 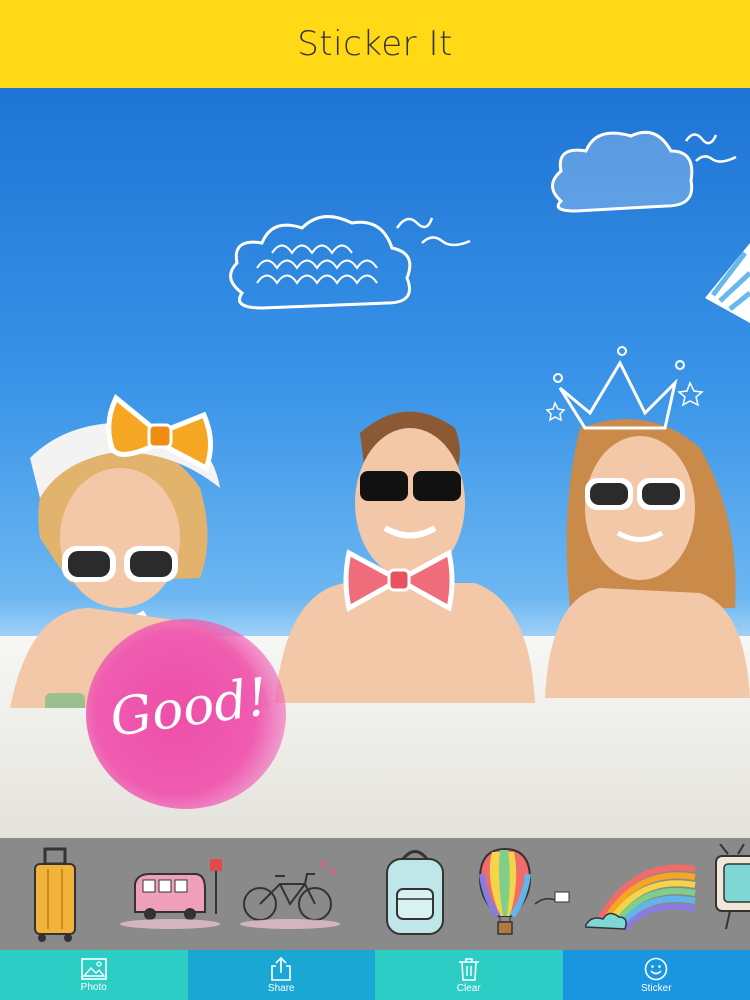 What do you see at coordinates (93, 987) in the screenshot?
I see `photo-button-label: Photo` at bounding box center [93, 987].